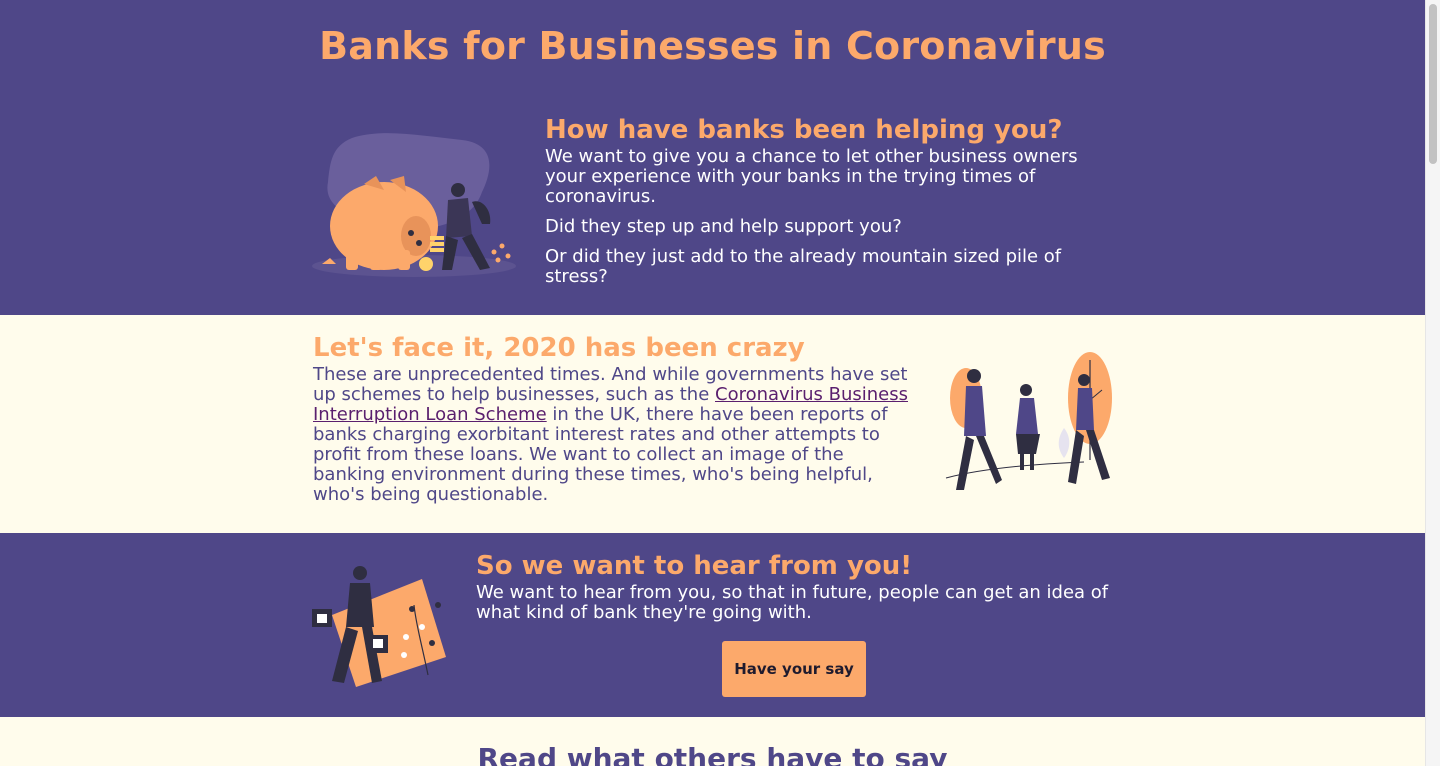 This screenshot has width=1440, height=766. I want to click on walking-people-illustration, so click(1028, 421).